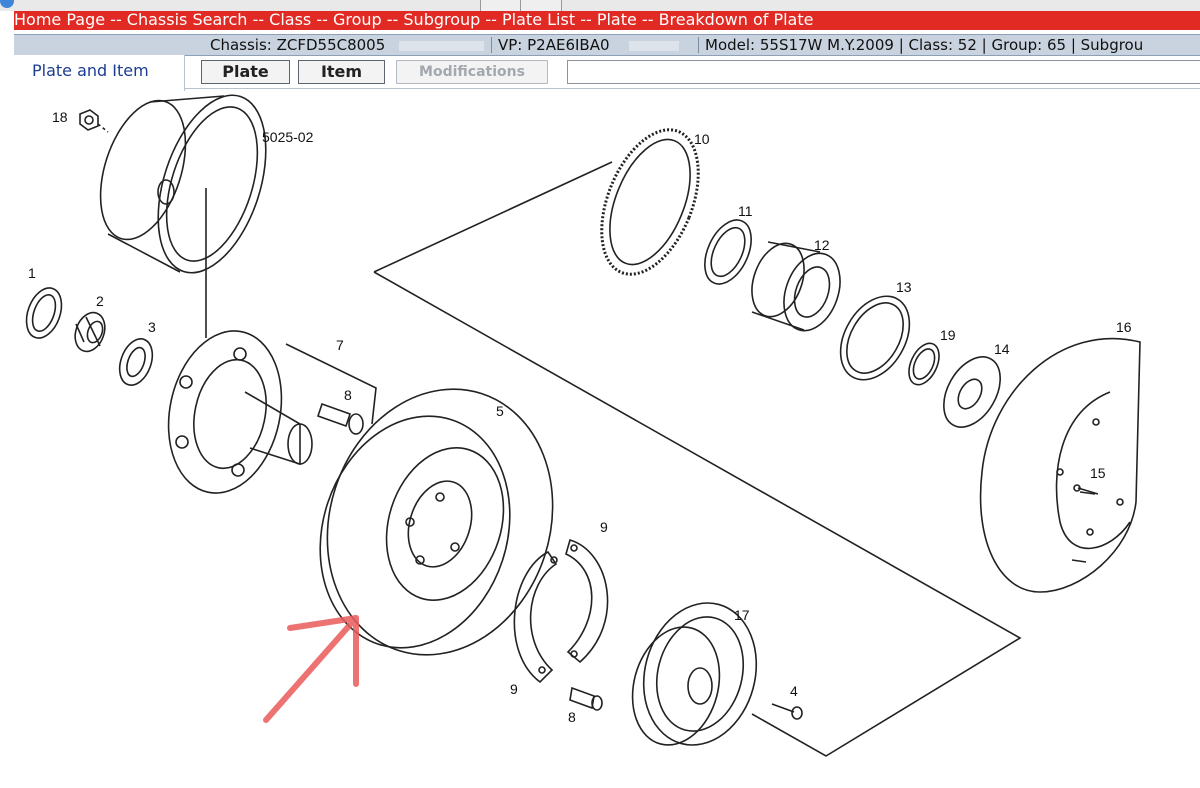 Image resolution: width=1200 pixels, height=788 pixels. What do you see at coordinates (883, 72) in the screenshot?
I see `item-search-field` at bounding box center [883, 72].